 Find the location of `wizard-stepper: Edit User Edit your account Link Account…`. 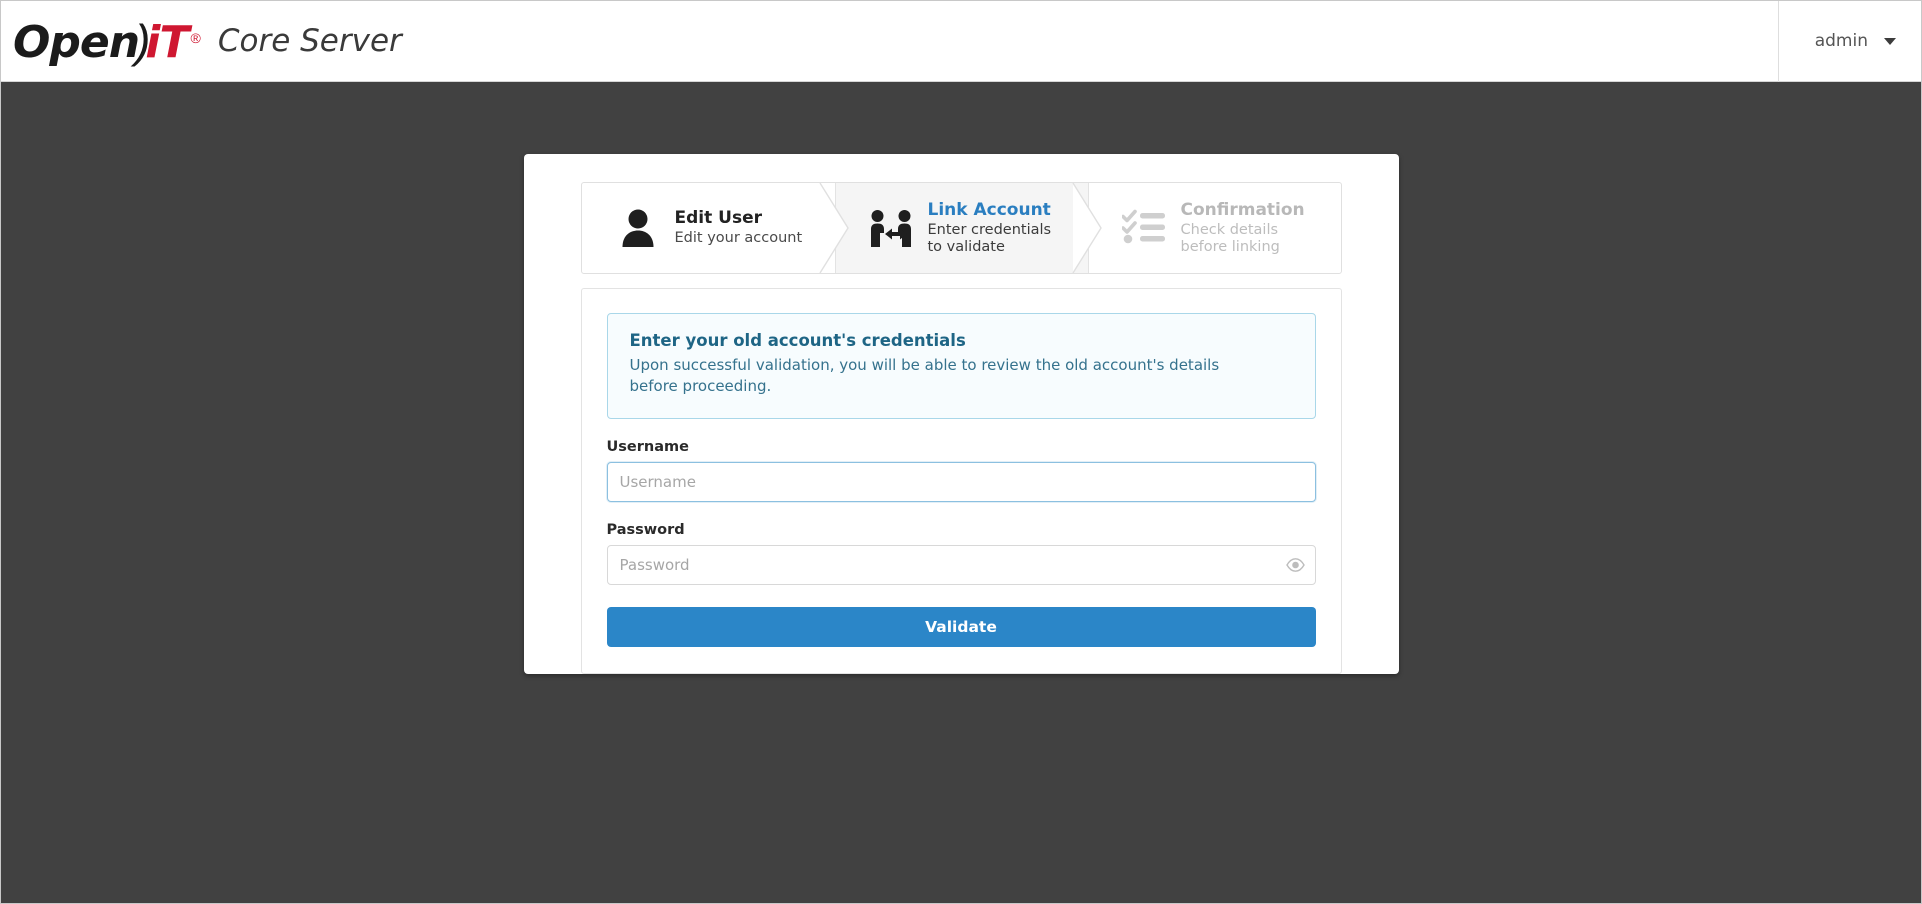

wizard-stepper: Edit User Edit your account Link Account… is located at coordinates (961, 228).